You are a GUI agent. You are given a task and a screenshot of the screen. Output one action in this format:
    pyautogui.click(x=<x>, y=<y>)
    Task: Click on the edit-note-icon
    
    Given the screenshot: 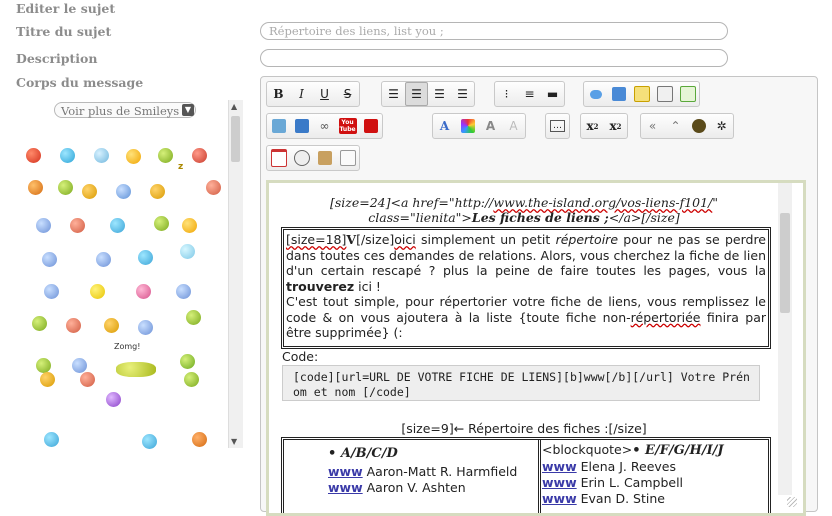 What is the action you would take?
    pyautogui.click(x=664, y=94)
    